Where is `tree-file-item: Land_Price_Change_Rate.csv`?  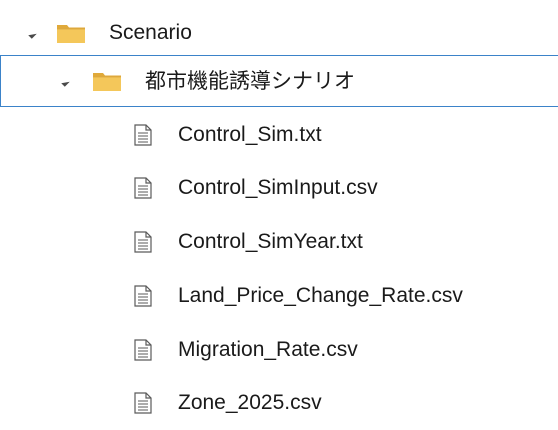 tree-file-item: Land_Price_Change_Rate.csv is located at coordinates (279, 296).